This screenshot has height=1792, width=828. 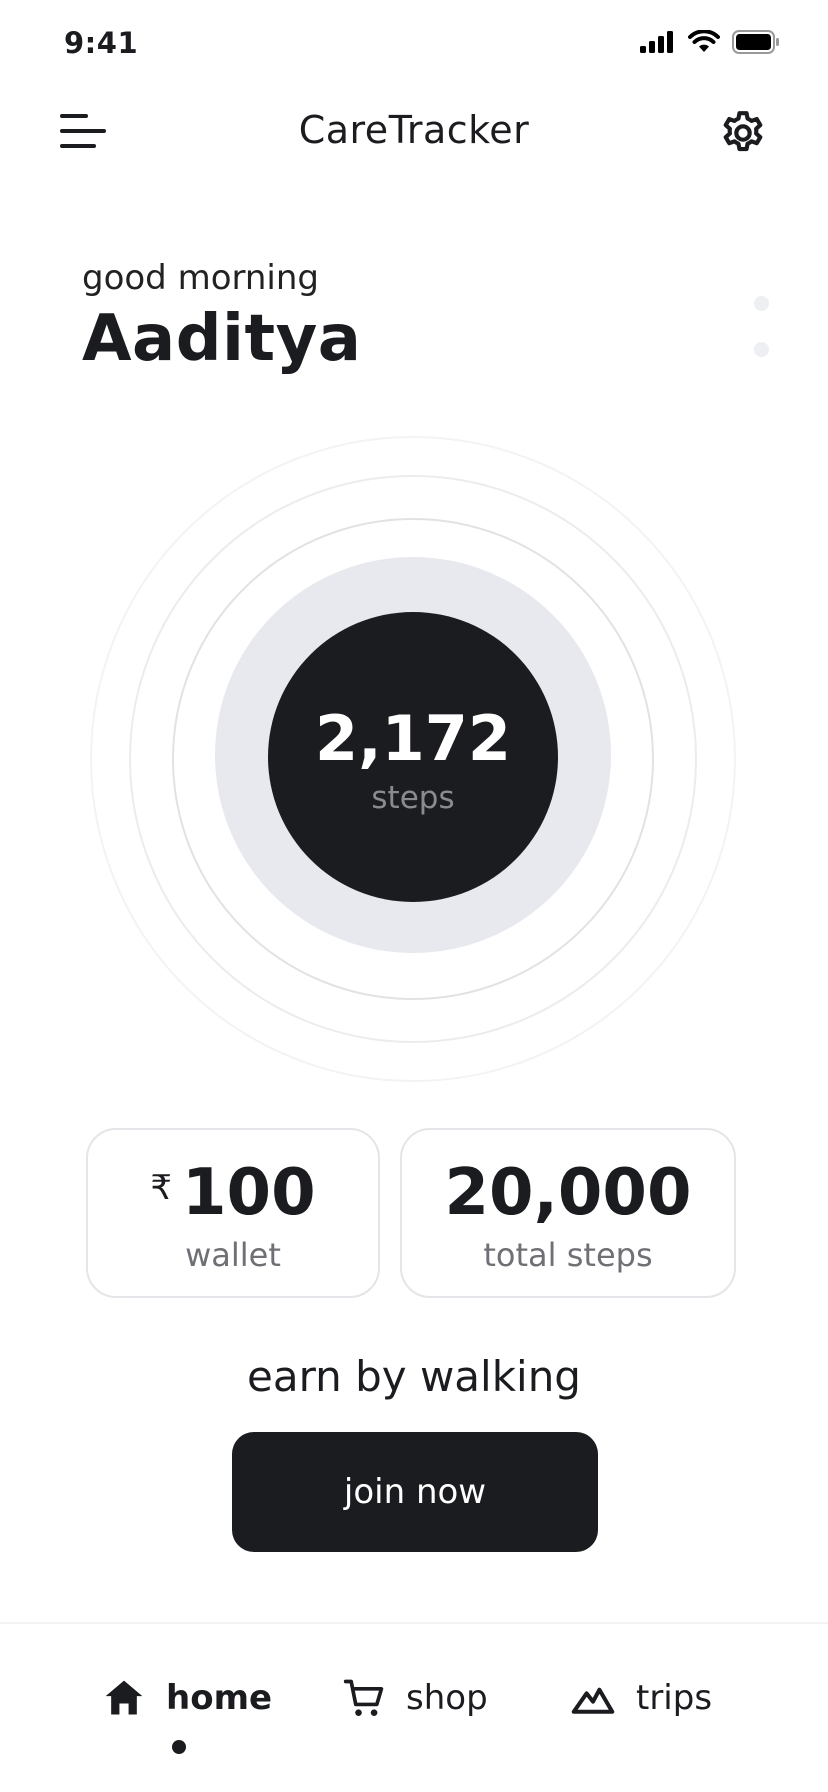 What do you see at coordinates (415, 1492) in the screenshot?
I see `join-now-button: join now` at bounding box center [415, 1492].